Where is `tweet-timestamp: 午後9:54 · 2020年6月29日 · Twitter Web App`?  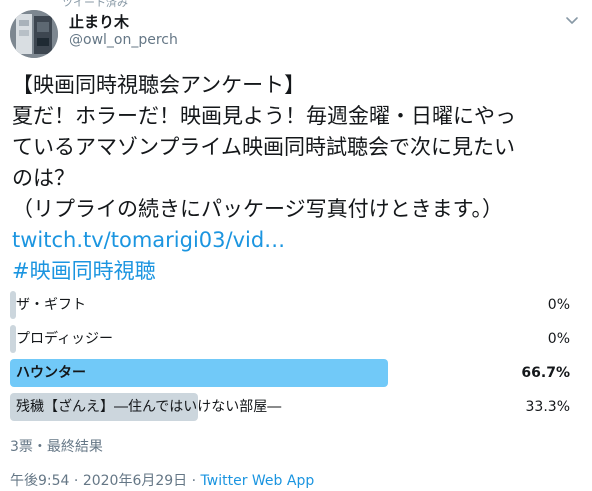 tweet-timestamp: 午後9:54 · 2020年6月29日 · Twitter Web App is located at coordinates (162, 480).